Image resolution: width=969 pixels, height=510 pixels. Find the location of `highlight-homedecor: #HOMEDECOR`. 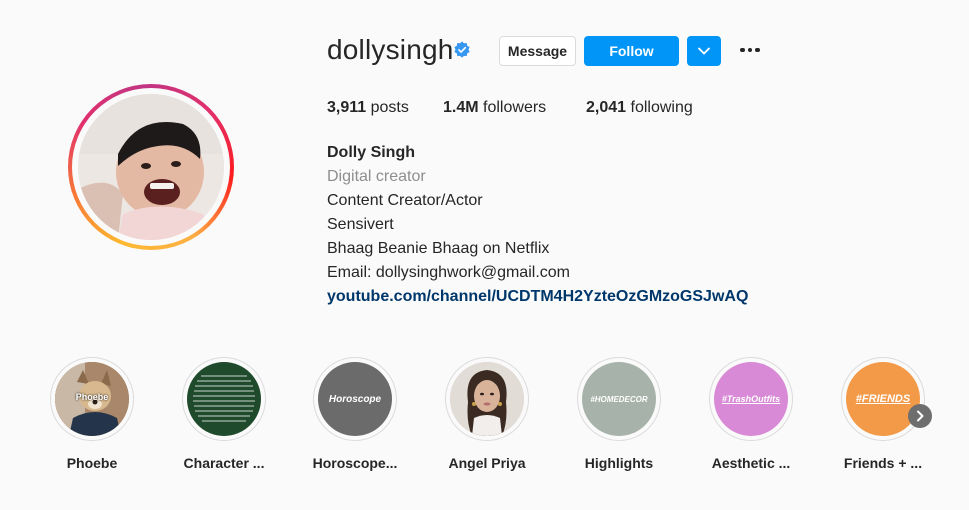

highlight-homedecor: #HOMEDECOR is located at coordinates (619, 399).